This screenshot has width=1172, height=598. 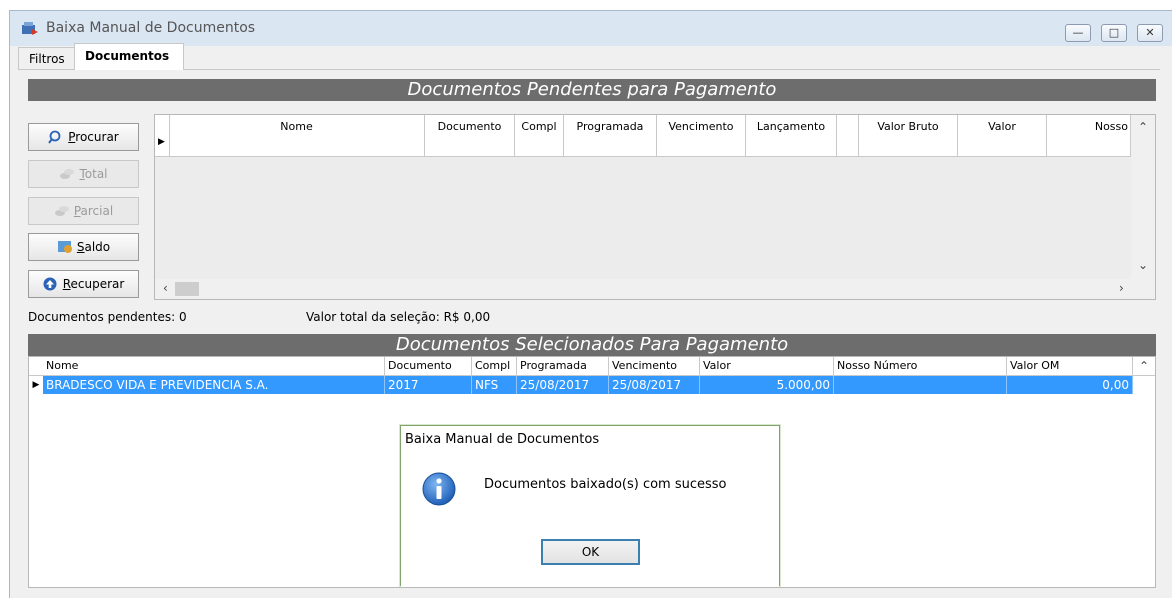 I want to click on cell-nosso-numero, so click(x=920, y=385).